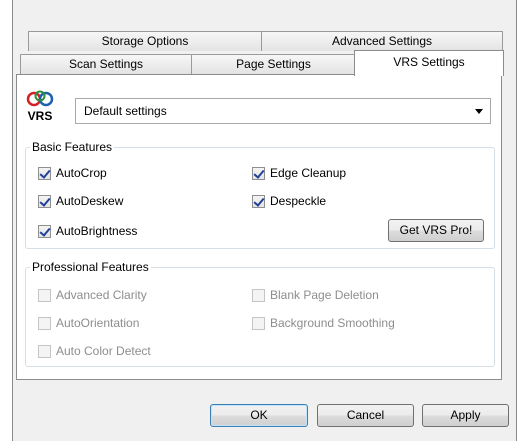  I want to click on auto-color-detect-checkbox: Auto Color Detect, so click(94, 351).